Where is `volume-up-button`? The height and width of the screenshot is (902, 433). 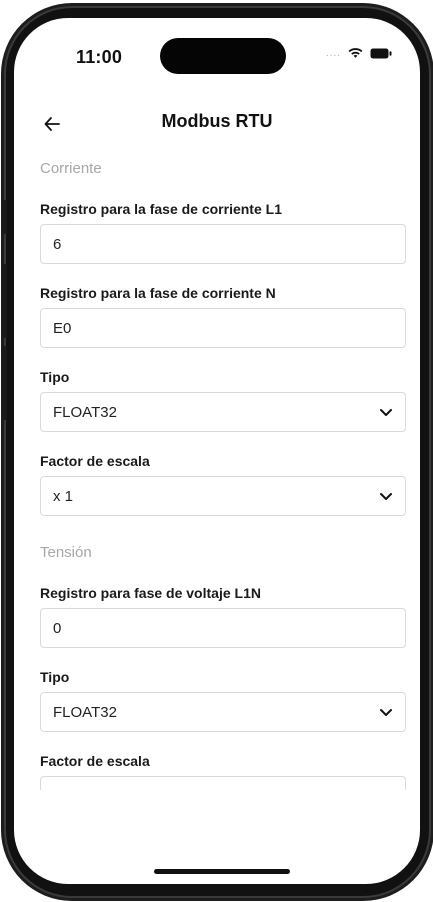 volume-up-button is located at coordinates (4, 301).